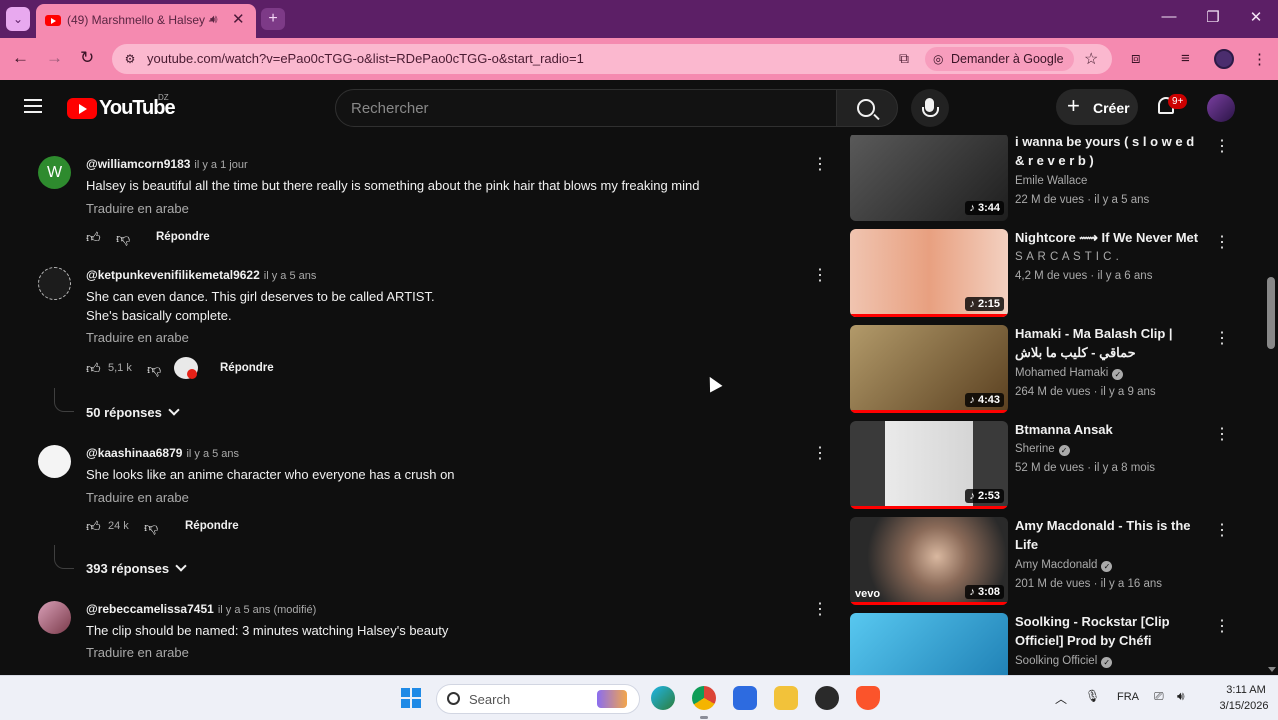 This screenshot has height=720, width=1278. I want to click on replies-toggle: 50 réponses, so click(133, 412).